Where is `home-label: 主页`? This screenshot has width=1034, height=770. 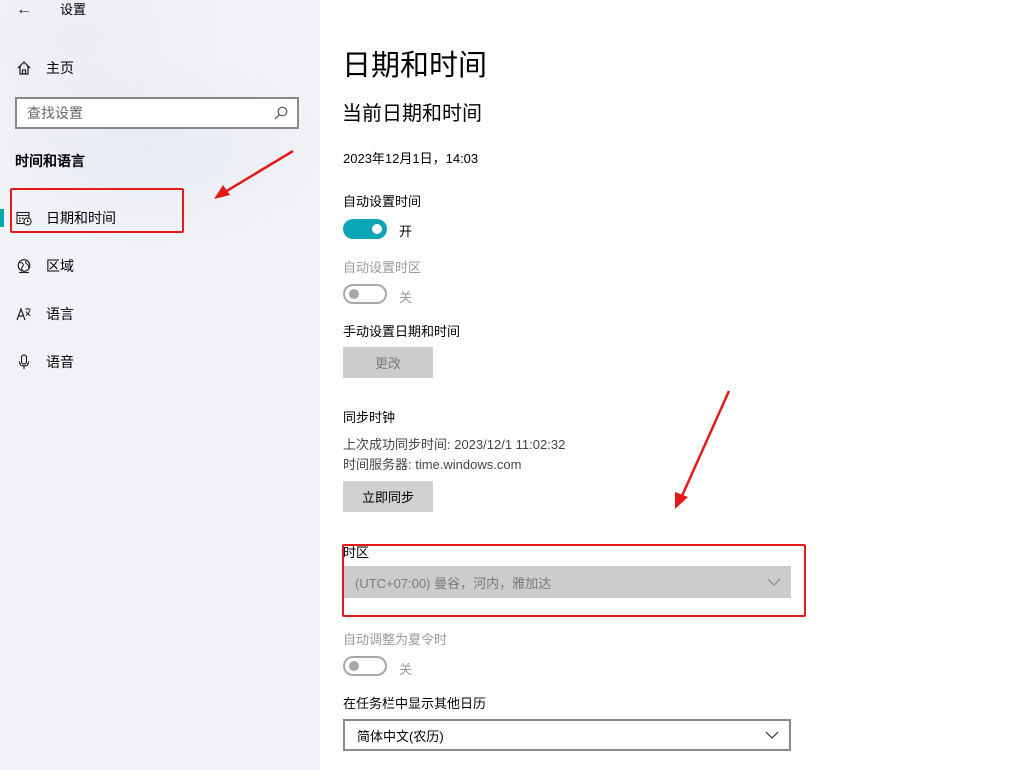 home-label: 主页 is located at coordinates (60, 68).